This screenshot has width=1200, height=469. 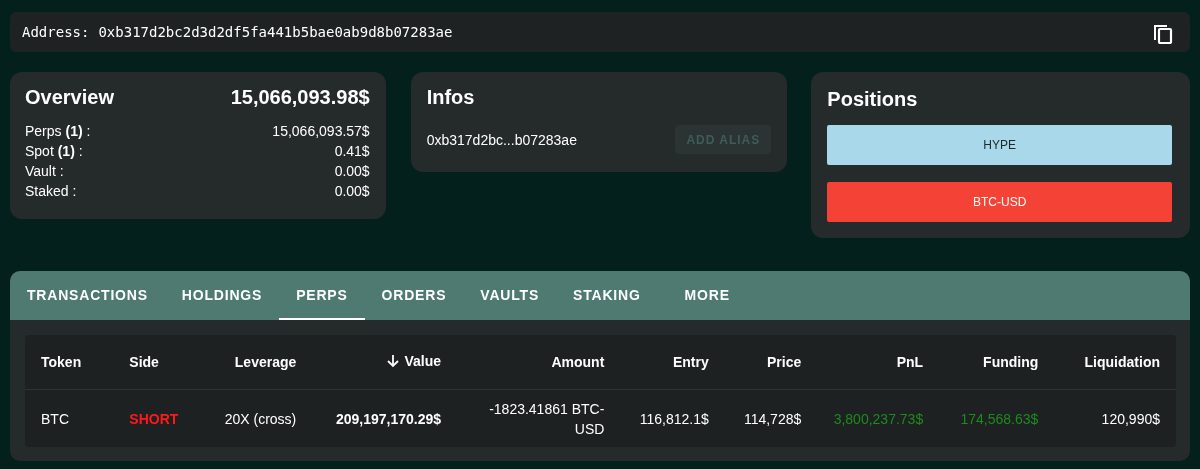 I want to click on short-address: 0xb317d2bc...b07283ae, so click(x=501, y=139).